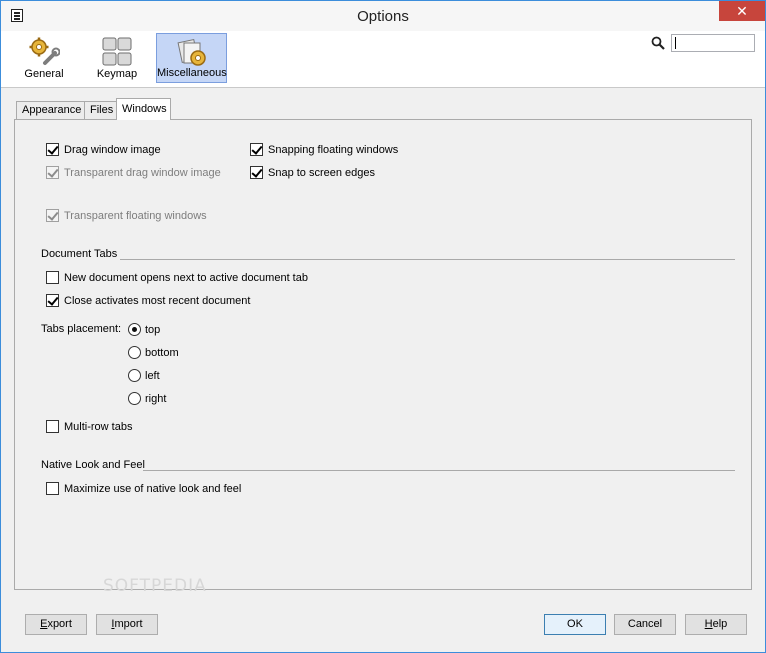 The image size is (766, 653). Describe the element at coordinates (152, 376) in the screenshot. I see `radio-label: left` at that location.